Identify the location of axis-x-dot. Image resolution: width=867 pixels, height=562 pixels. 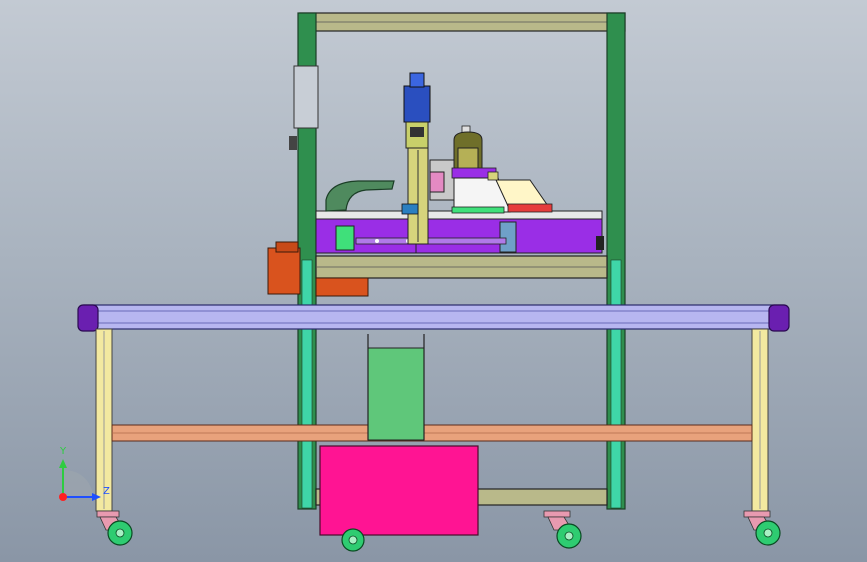
(63, 497).